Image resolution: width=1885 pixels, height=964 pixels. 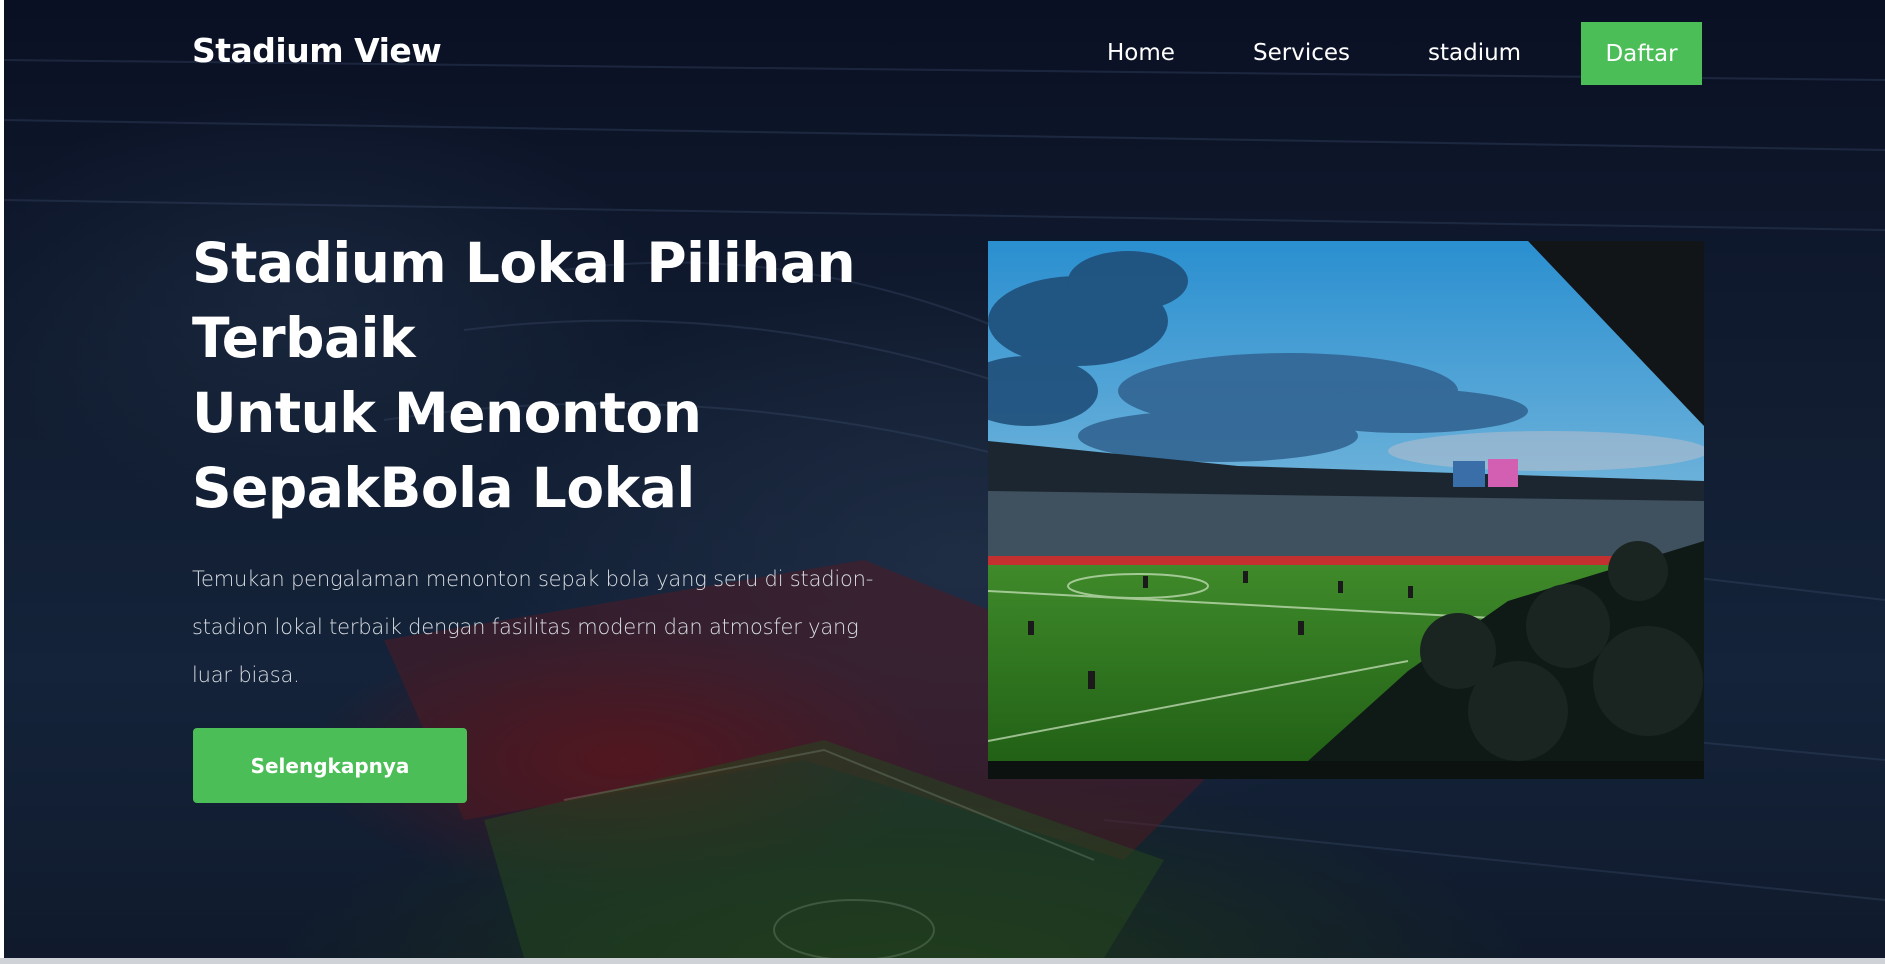 I want to click on headline-line: Terbaik, so click(x=304, y=338).